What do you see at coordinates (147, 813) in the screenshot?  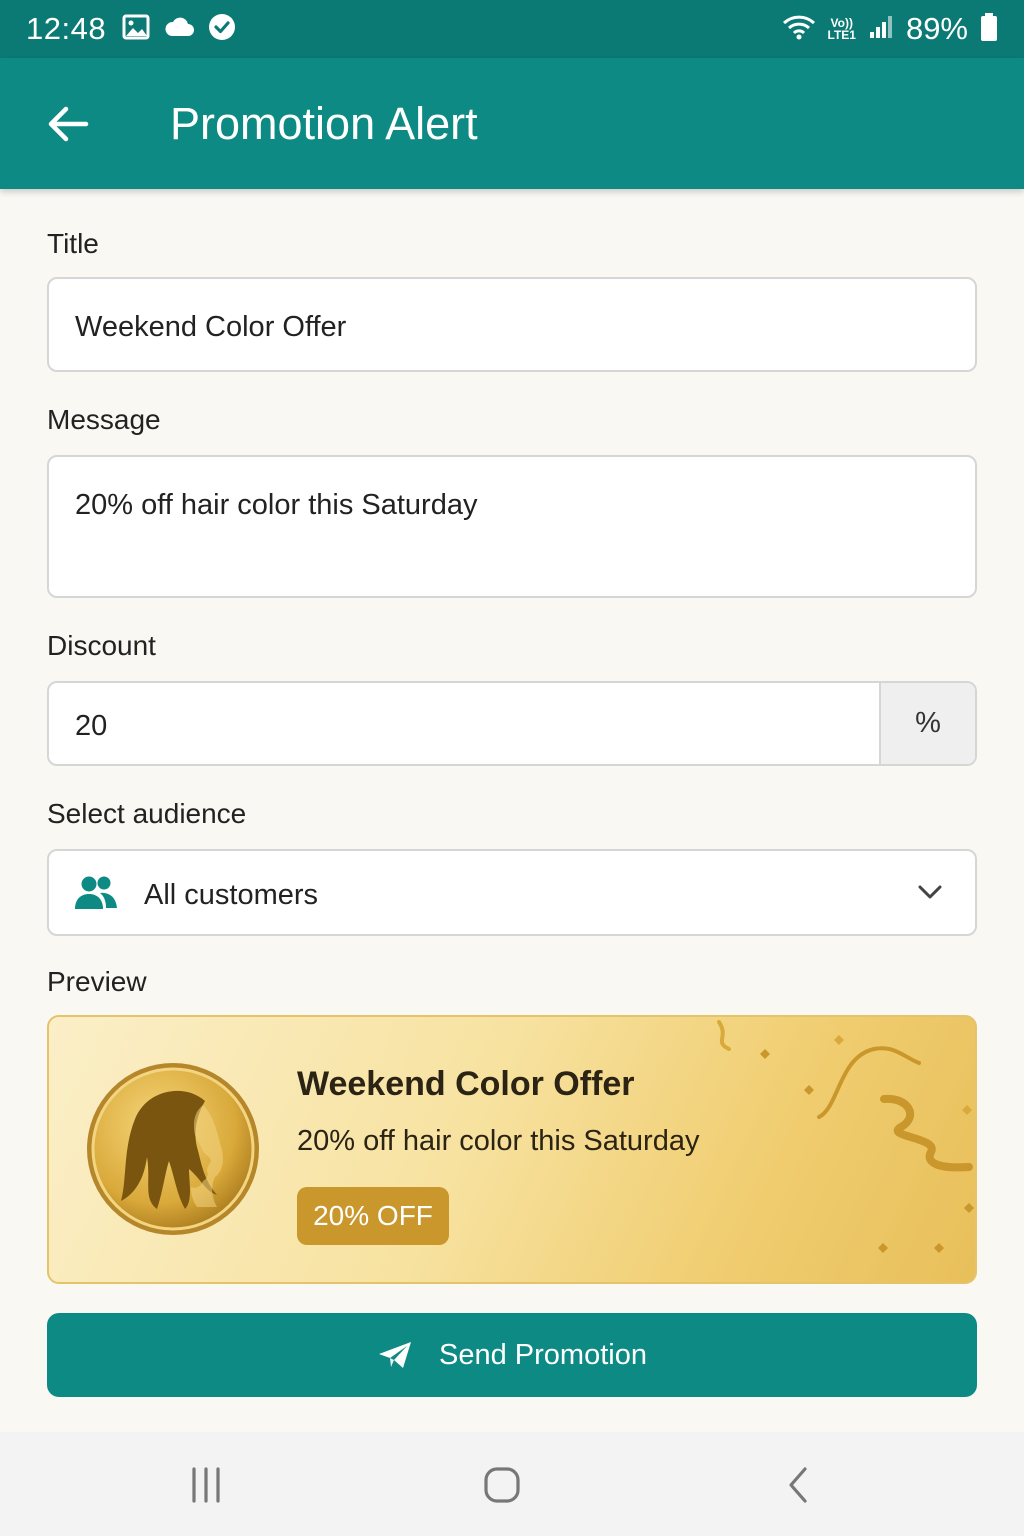 I see `audience-label: Select audience` at bounding box center [147, 813].